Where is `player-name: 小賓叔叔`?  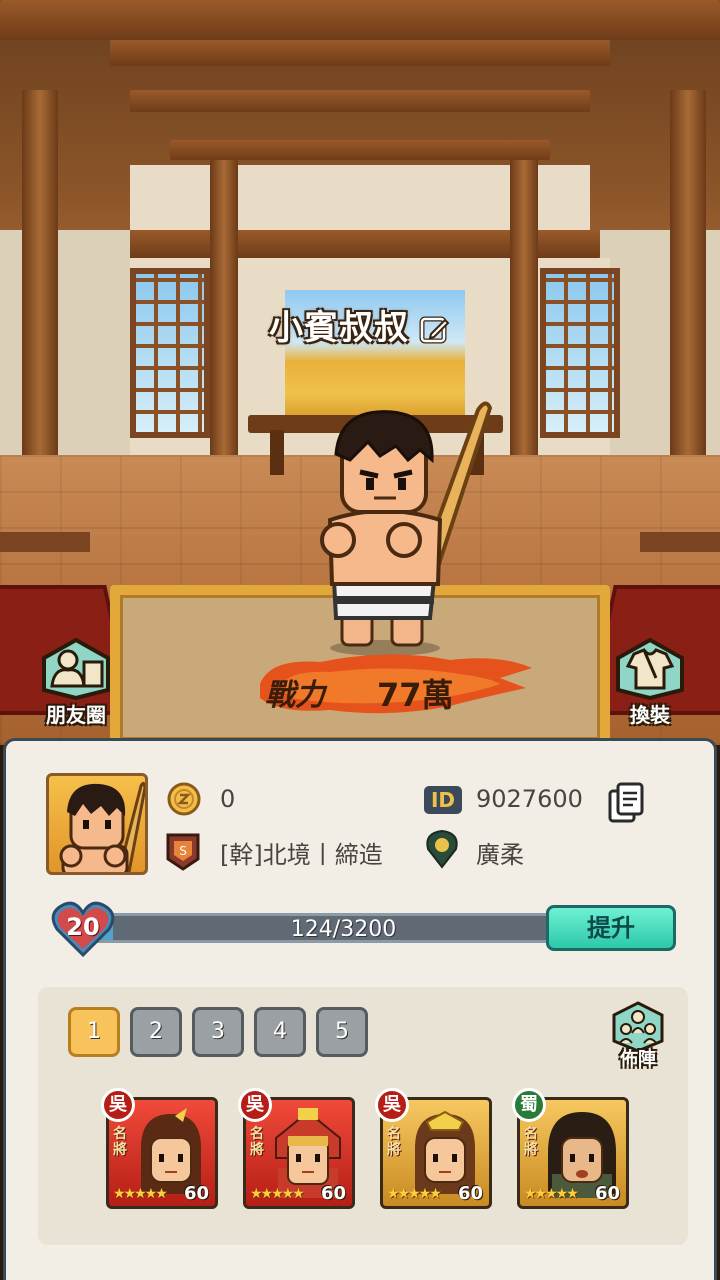
player-name: 小賓叔叔 is located at coordinates (339, 328).